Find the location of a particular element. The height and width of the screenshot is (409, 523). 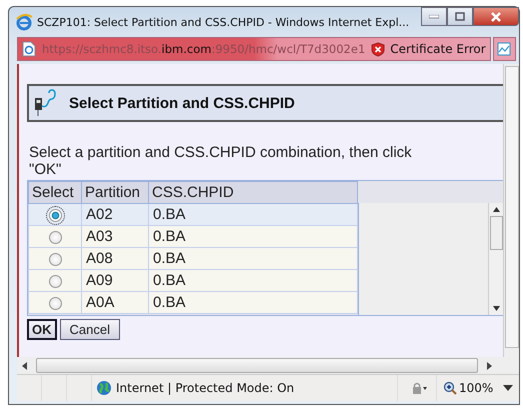

table-cell: A09 is located at coordinates (115, 281).